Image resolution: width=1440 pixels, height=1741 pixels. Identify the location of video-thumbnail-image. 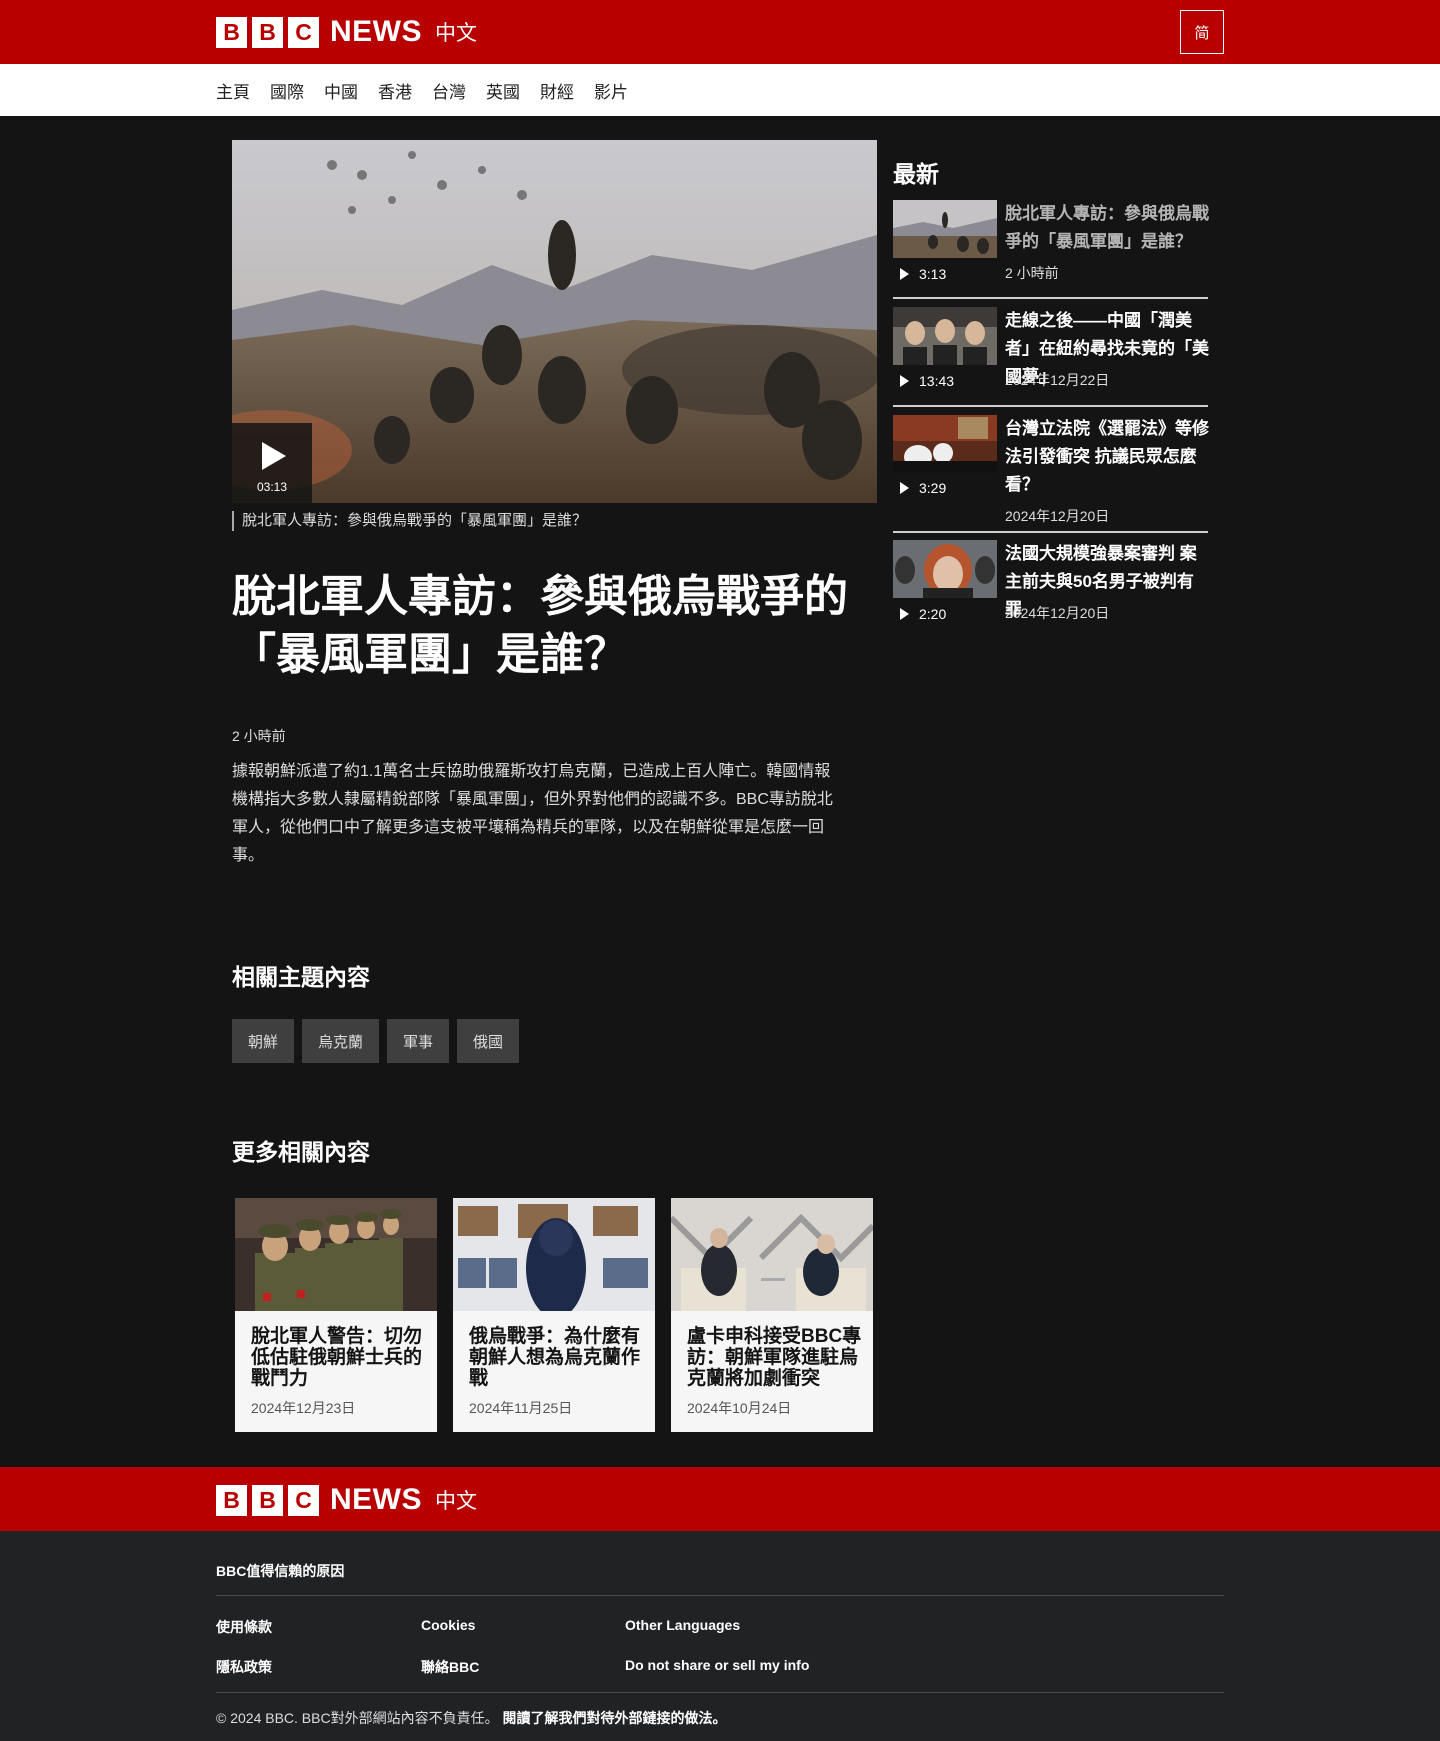
(554, 321).